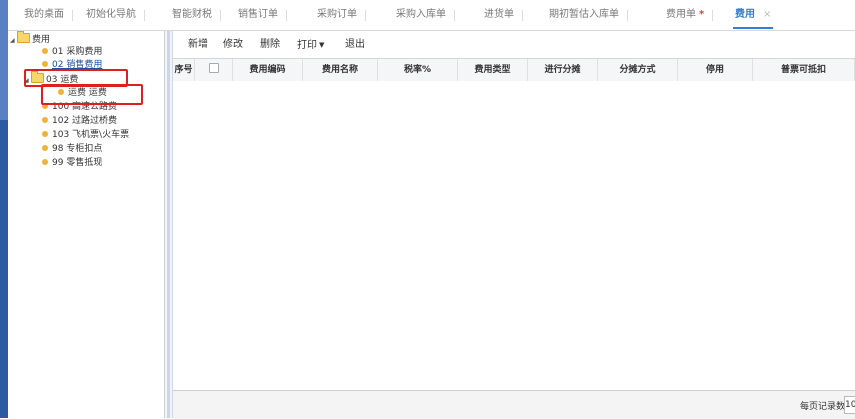 The width and height of the screenshot is (855, 419). I want to click on col-header-allocate: 进行分摊, so click(563, 70).